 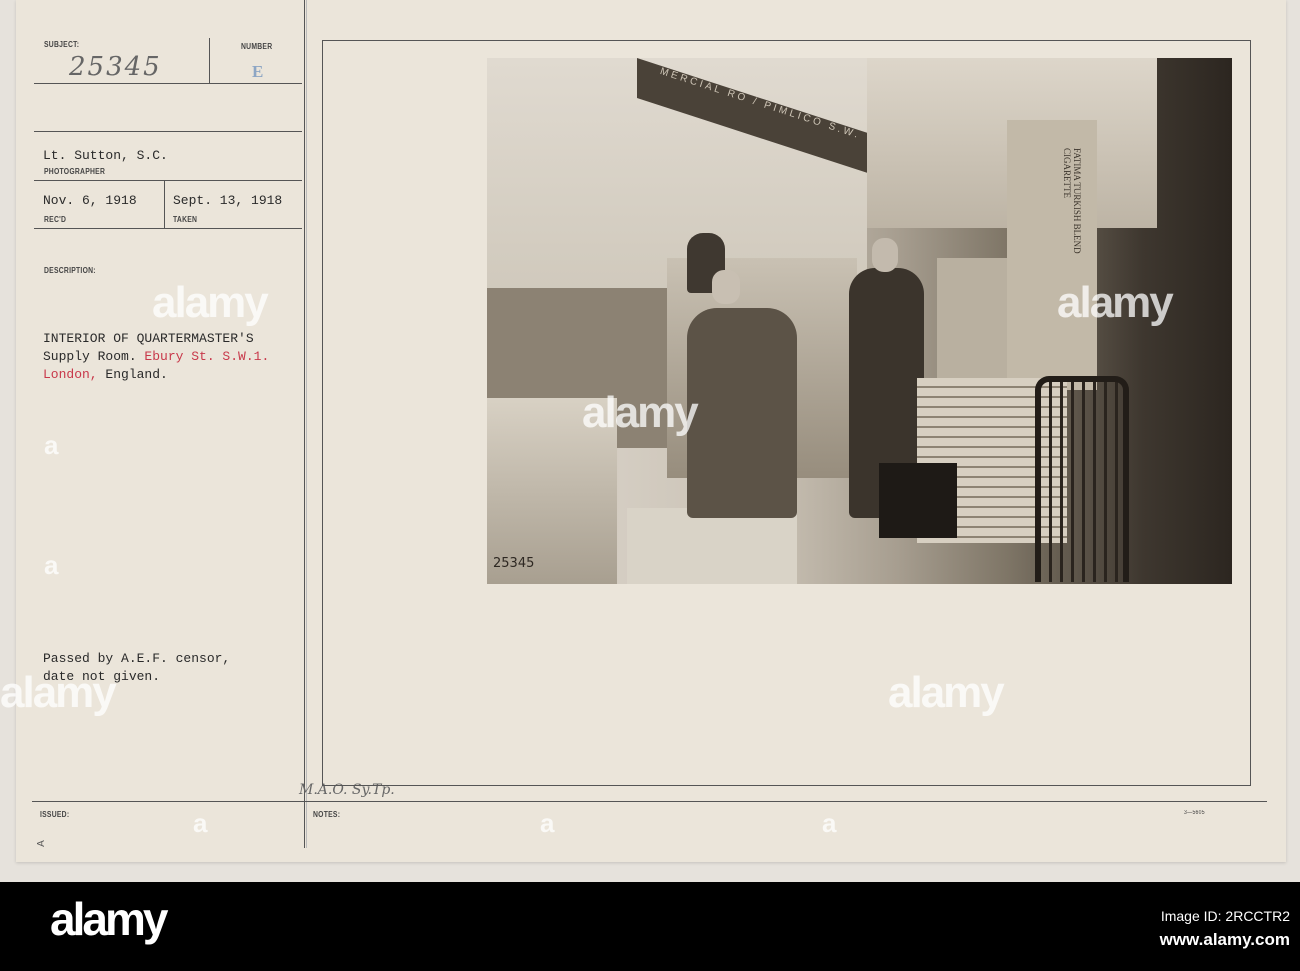 I want to click on subject-label: SUBJECT:, so click(x=62, y=44).